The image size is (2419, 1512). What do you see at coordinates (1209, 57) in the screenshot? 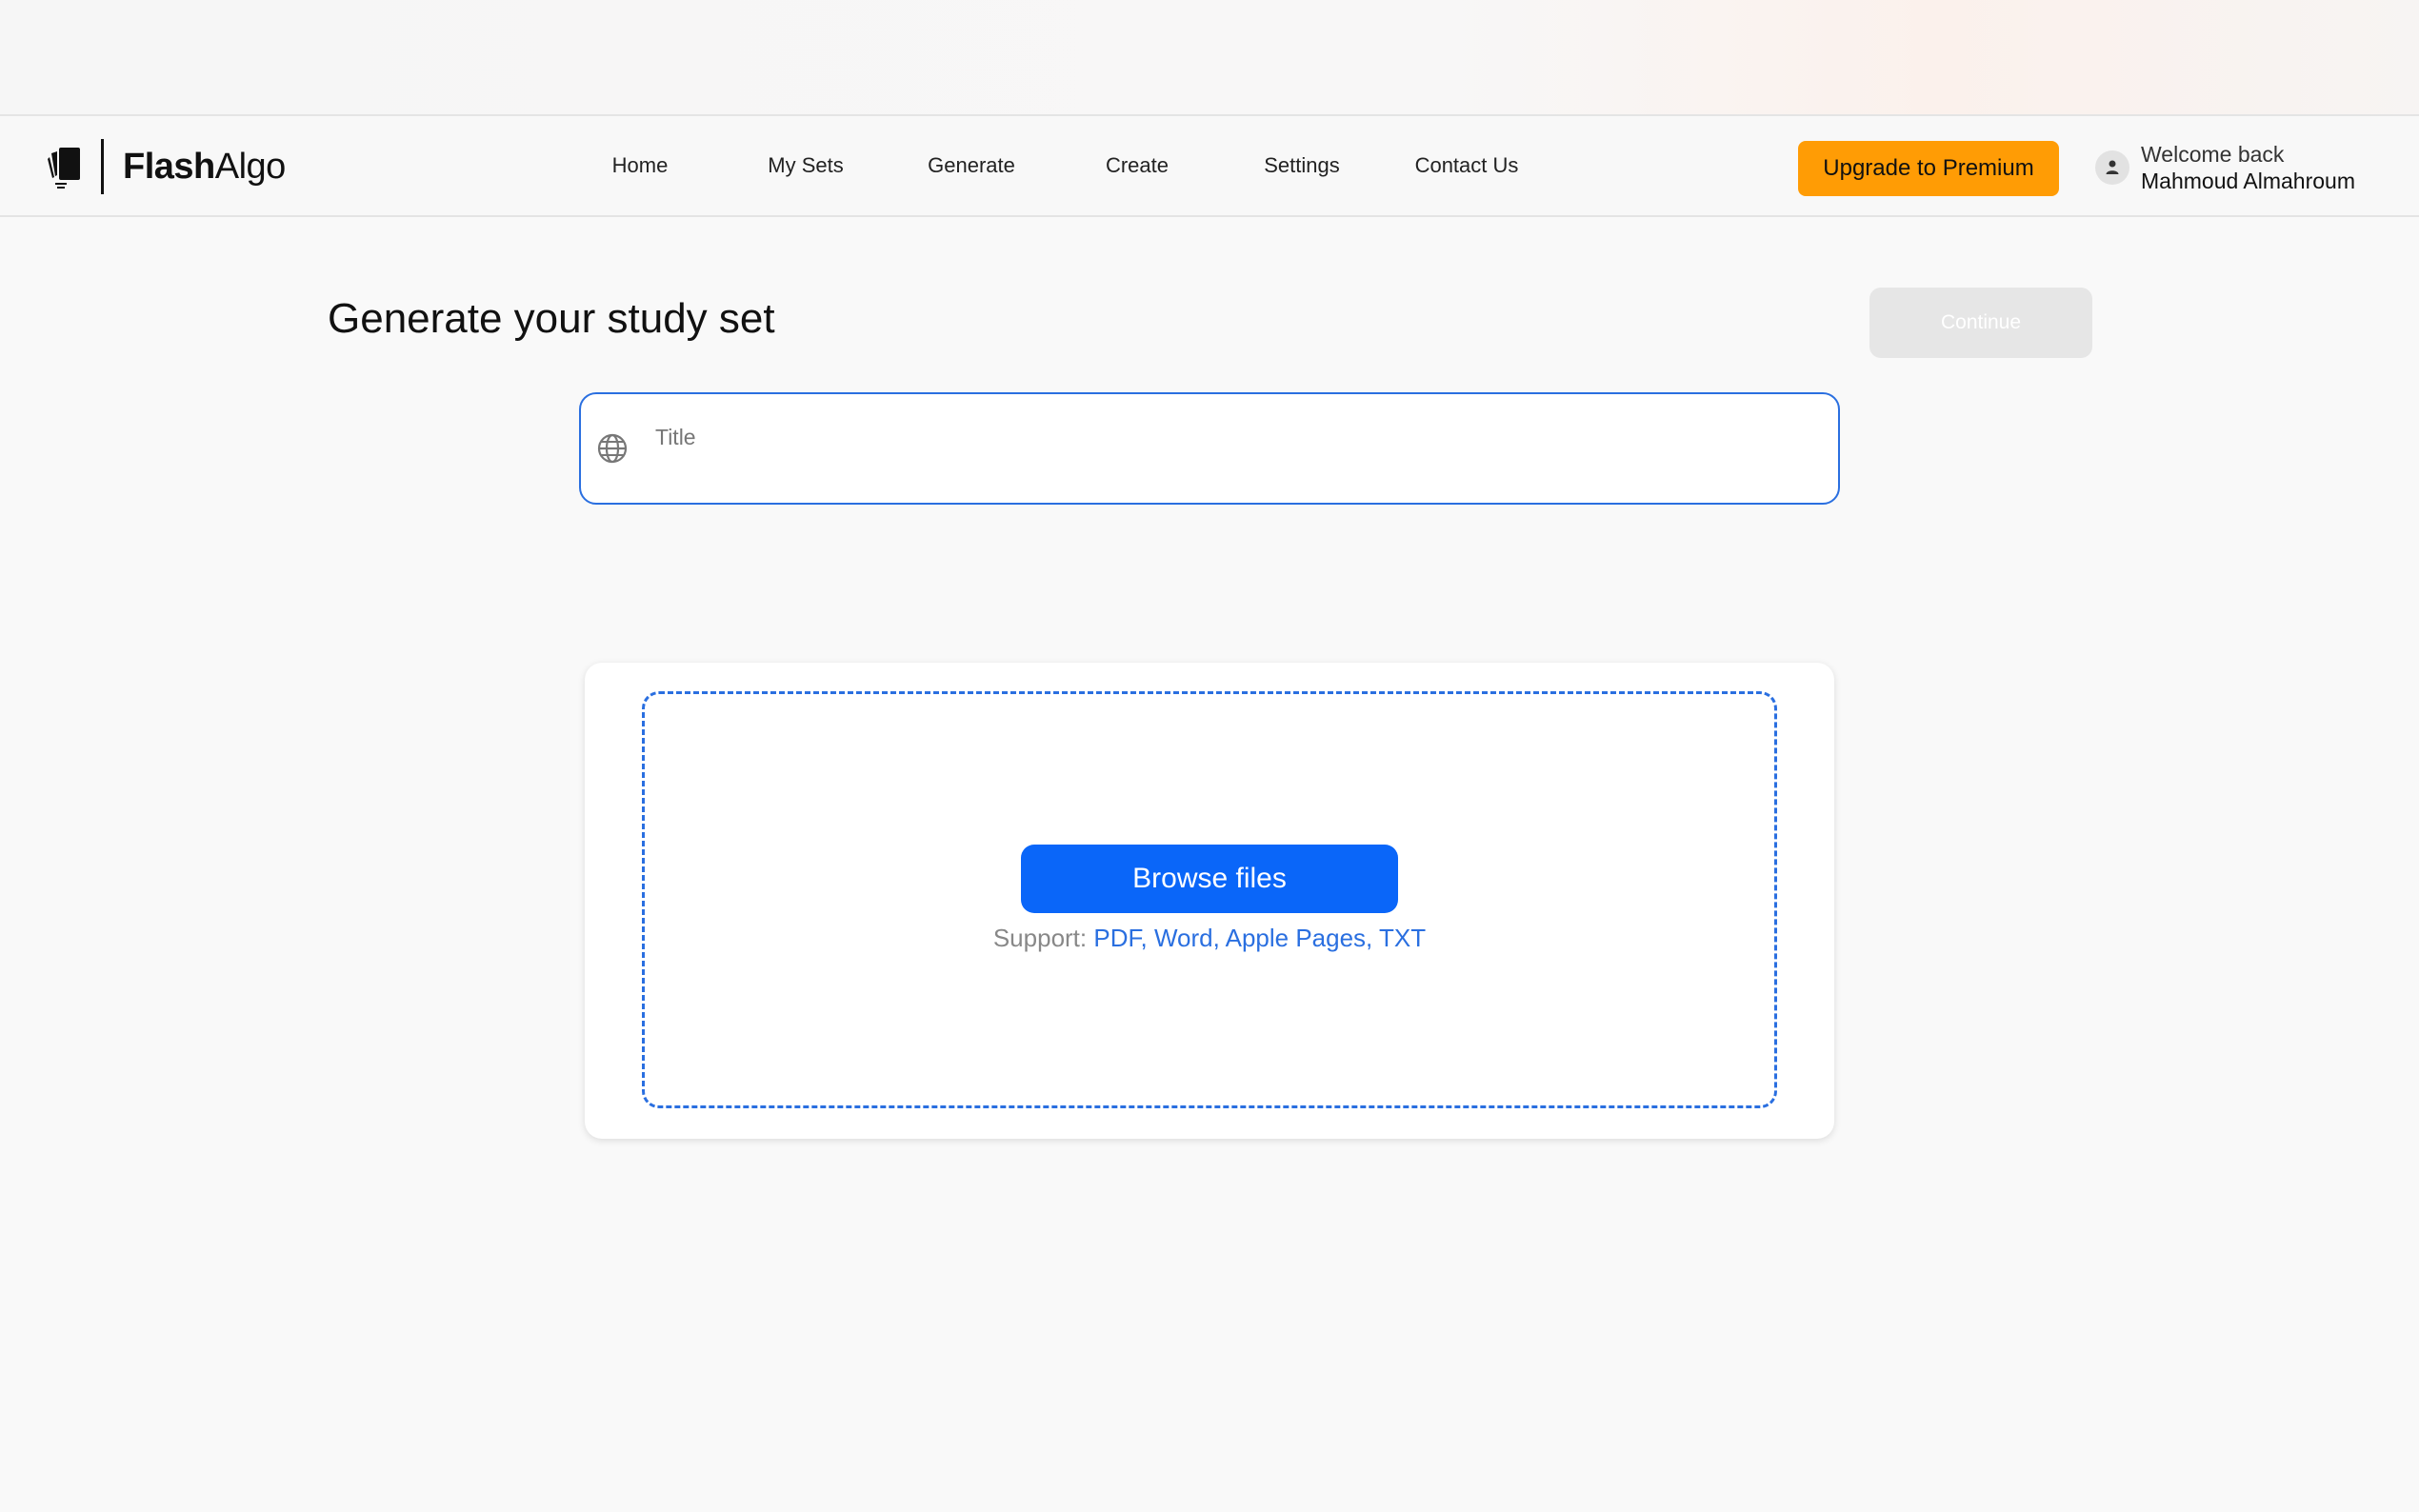
I see `top-background` at bounding box center [1209, 57].